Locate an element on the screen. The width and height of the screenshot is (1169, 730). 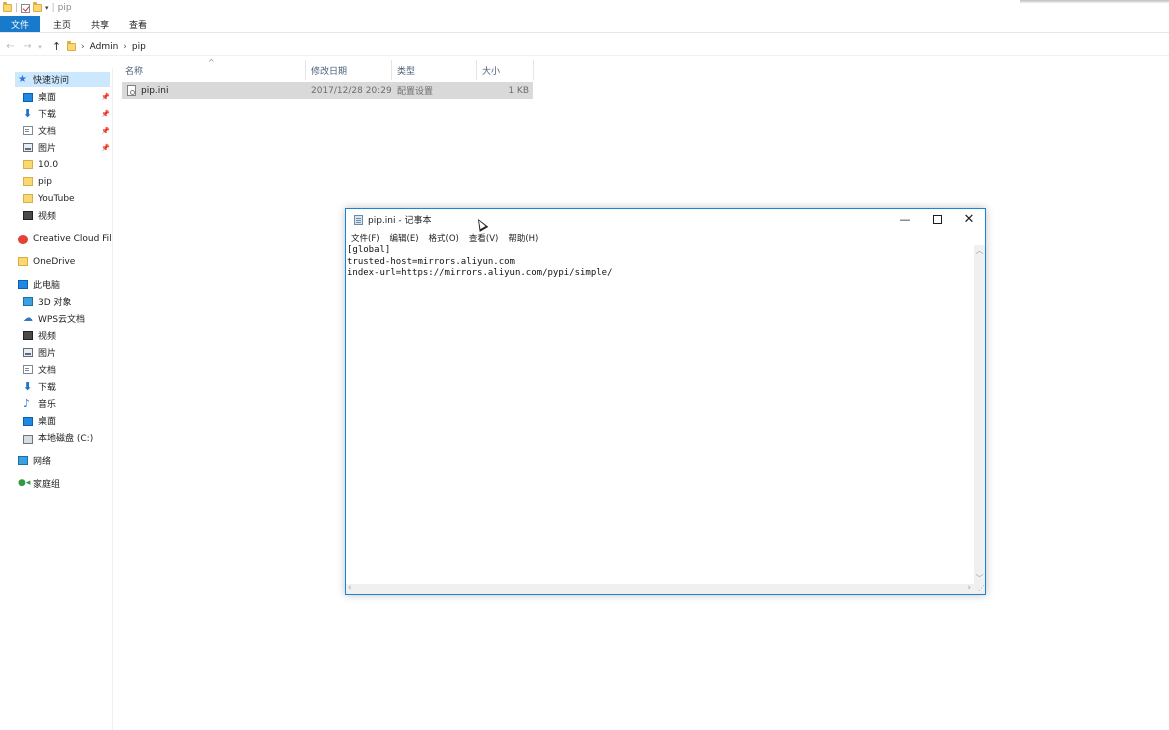
column-header-type: 类型 is located at coordinates (434, 70).